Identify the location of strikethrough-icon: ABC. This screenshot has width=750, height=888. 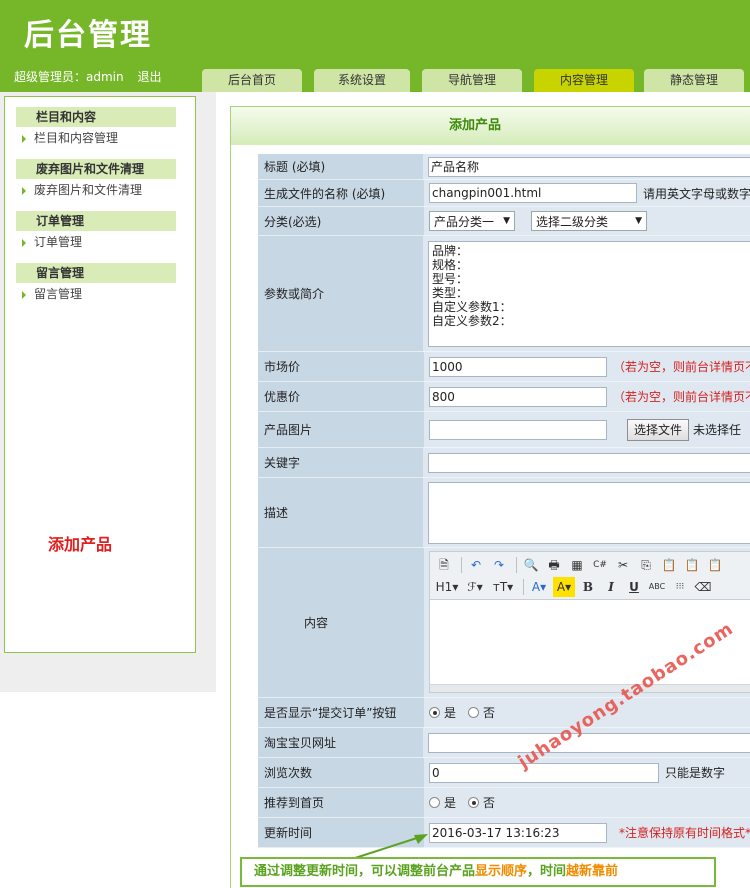
(657, 587).